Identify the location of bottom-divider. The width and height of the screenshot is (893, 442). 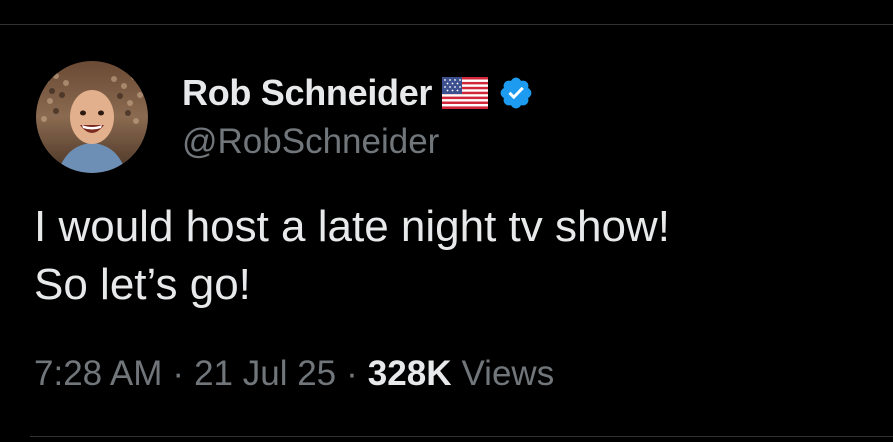
(461, 436).